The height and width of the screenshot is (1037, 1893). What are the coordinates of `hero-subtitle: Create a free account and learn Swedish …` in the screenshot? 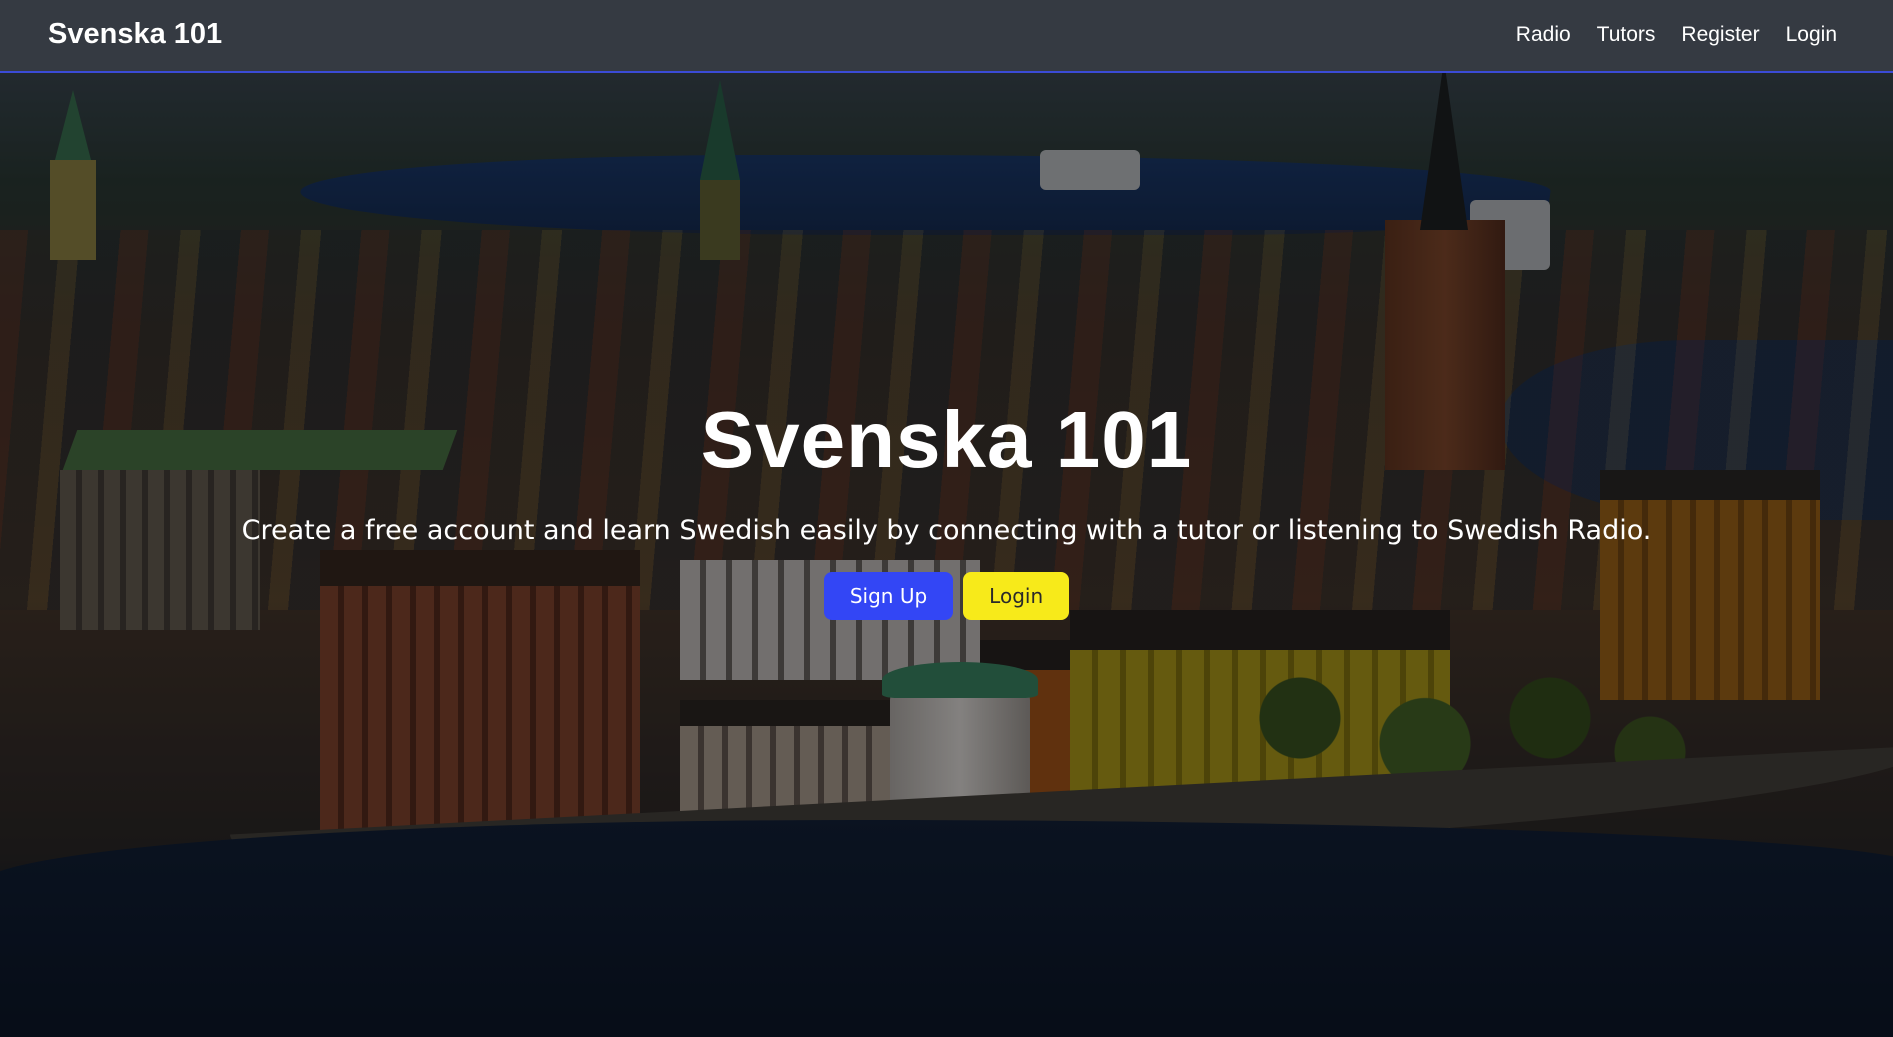 It's located at (946, 530).